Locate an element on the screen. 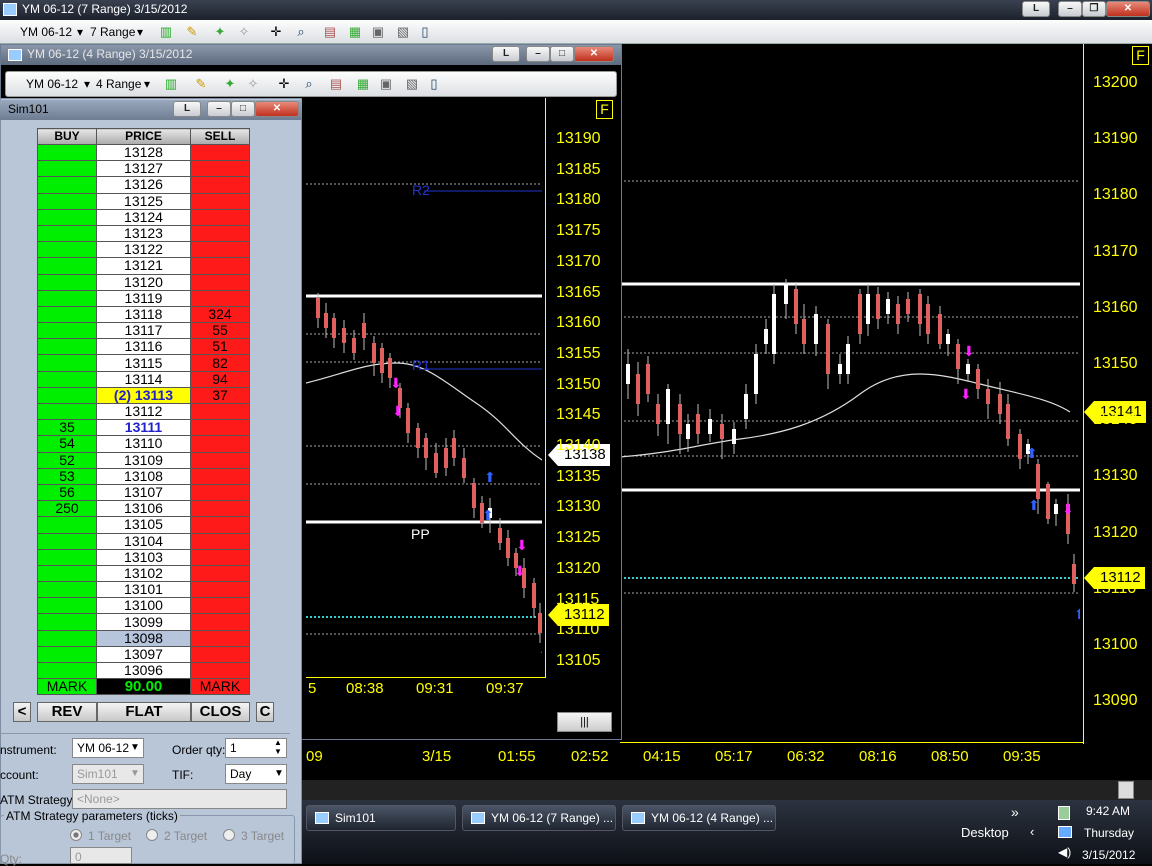 The height and width of the screenshot is (866, 1152). dom-price-cell: 13127 is located at coordinates (143, 169).